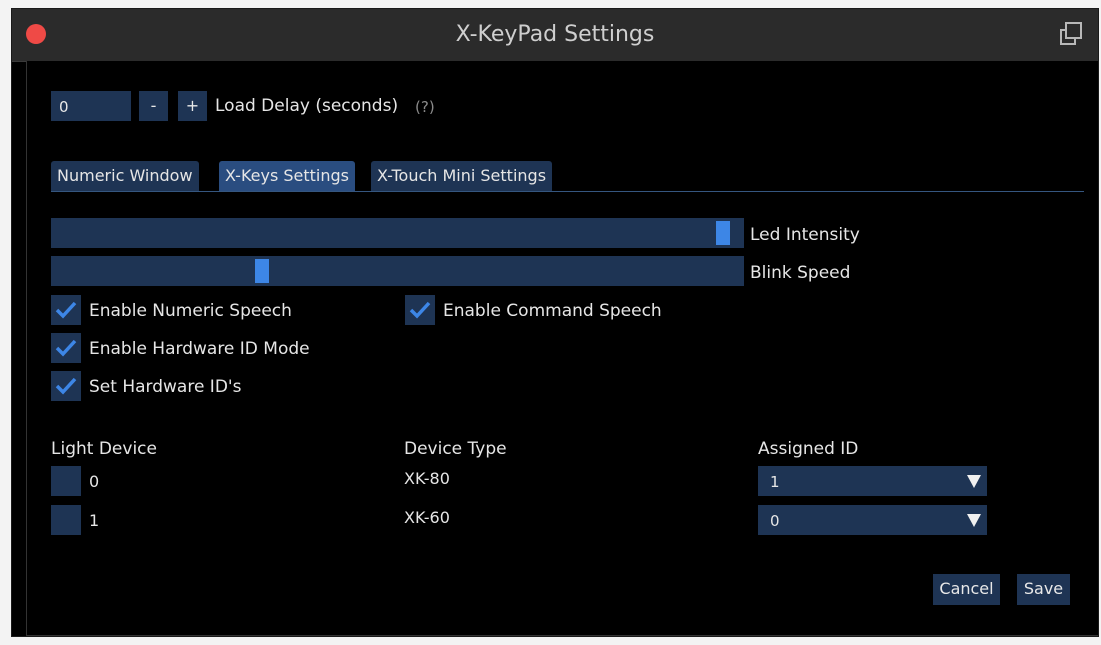  I want to click on enable-hardware-id-mode-label: Enable Hardware ID Mode, so click(199, 349).